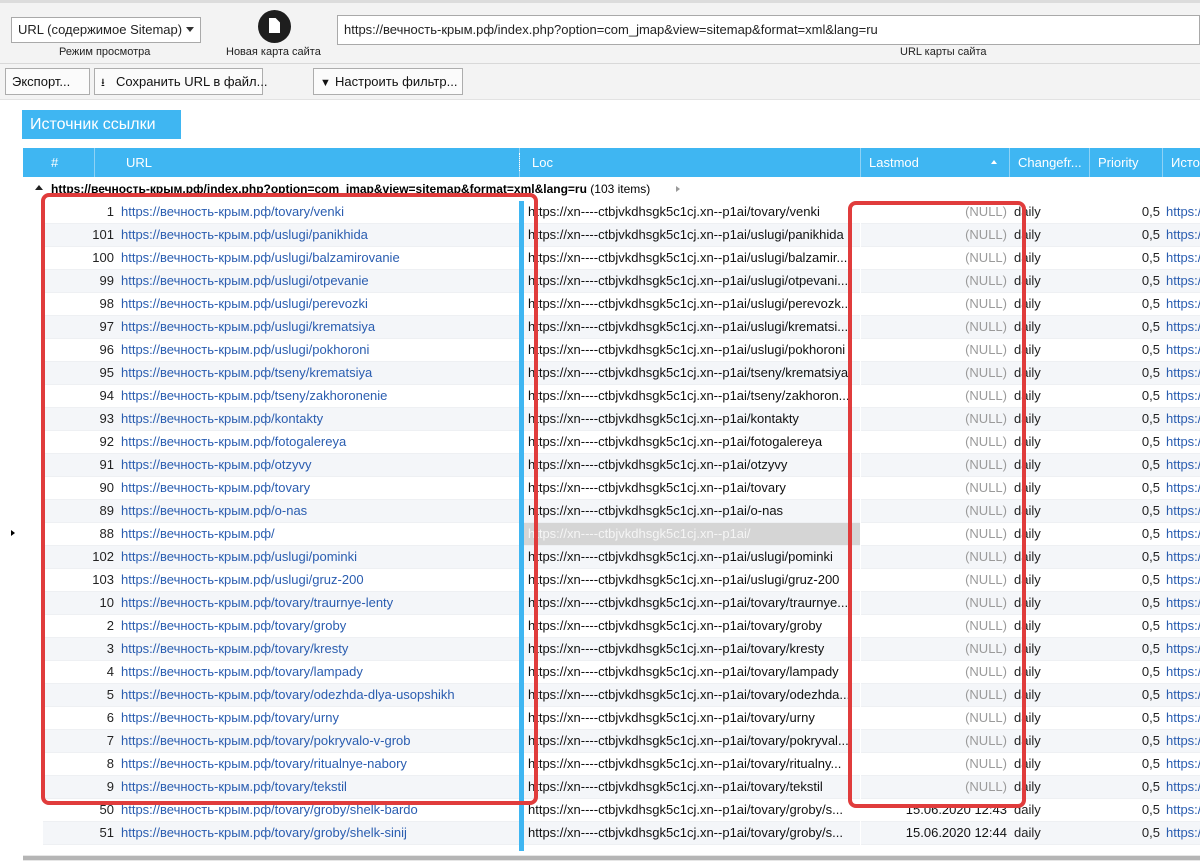 This screenshot has width=1200, height=861. What do you see at coordinates (100, 29) in the screenshot?
I see `view-mode-value: URL (содержимое Sitemap)` at bounding box center [100, 29].